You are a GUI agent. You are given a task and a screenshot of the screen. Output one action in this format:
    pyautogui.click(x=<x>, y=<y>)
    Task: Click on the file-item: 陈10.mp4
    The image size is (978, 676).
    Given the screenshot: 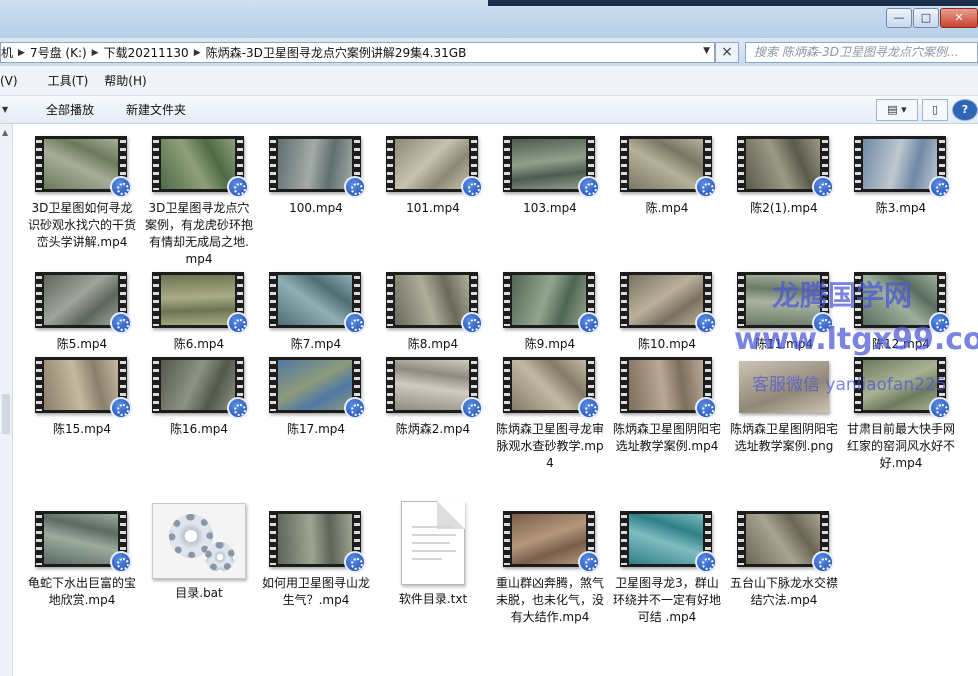 What is the action you would take?
    pyautogui.click(x=667, y=312)
    